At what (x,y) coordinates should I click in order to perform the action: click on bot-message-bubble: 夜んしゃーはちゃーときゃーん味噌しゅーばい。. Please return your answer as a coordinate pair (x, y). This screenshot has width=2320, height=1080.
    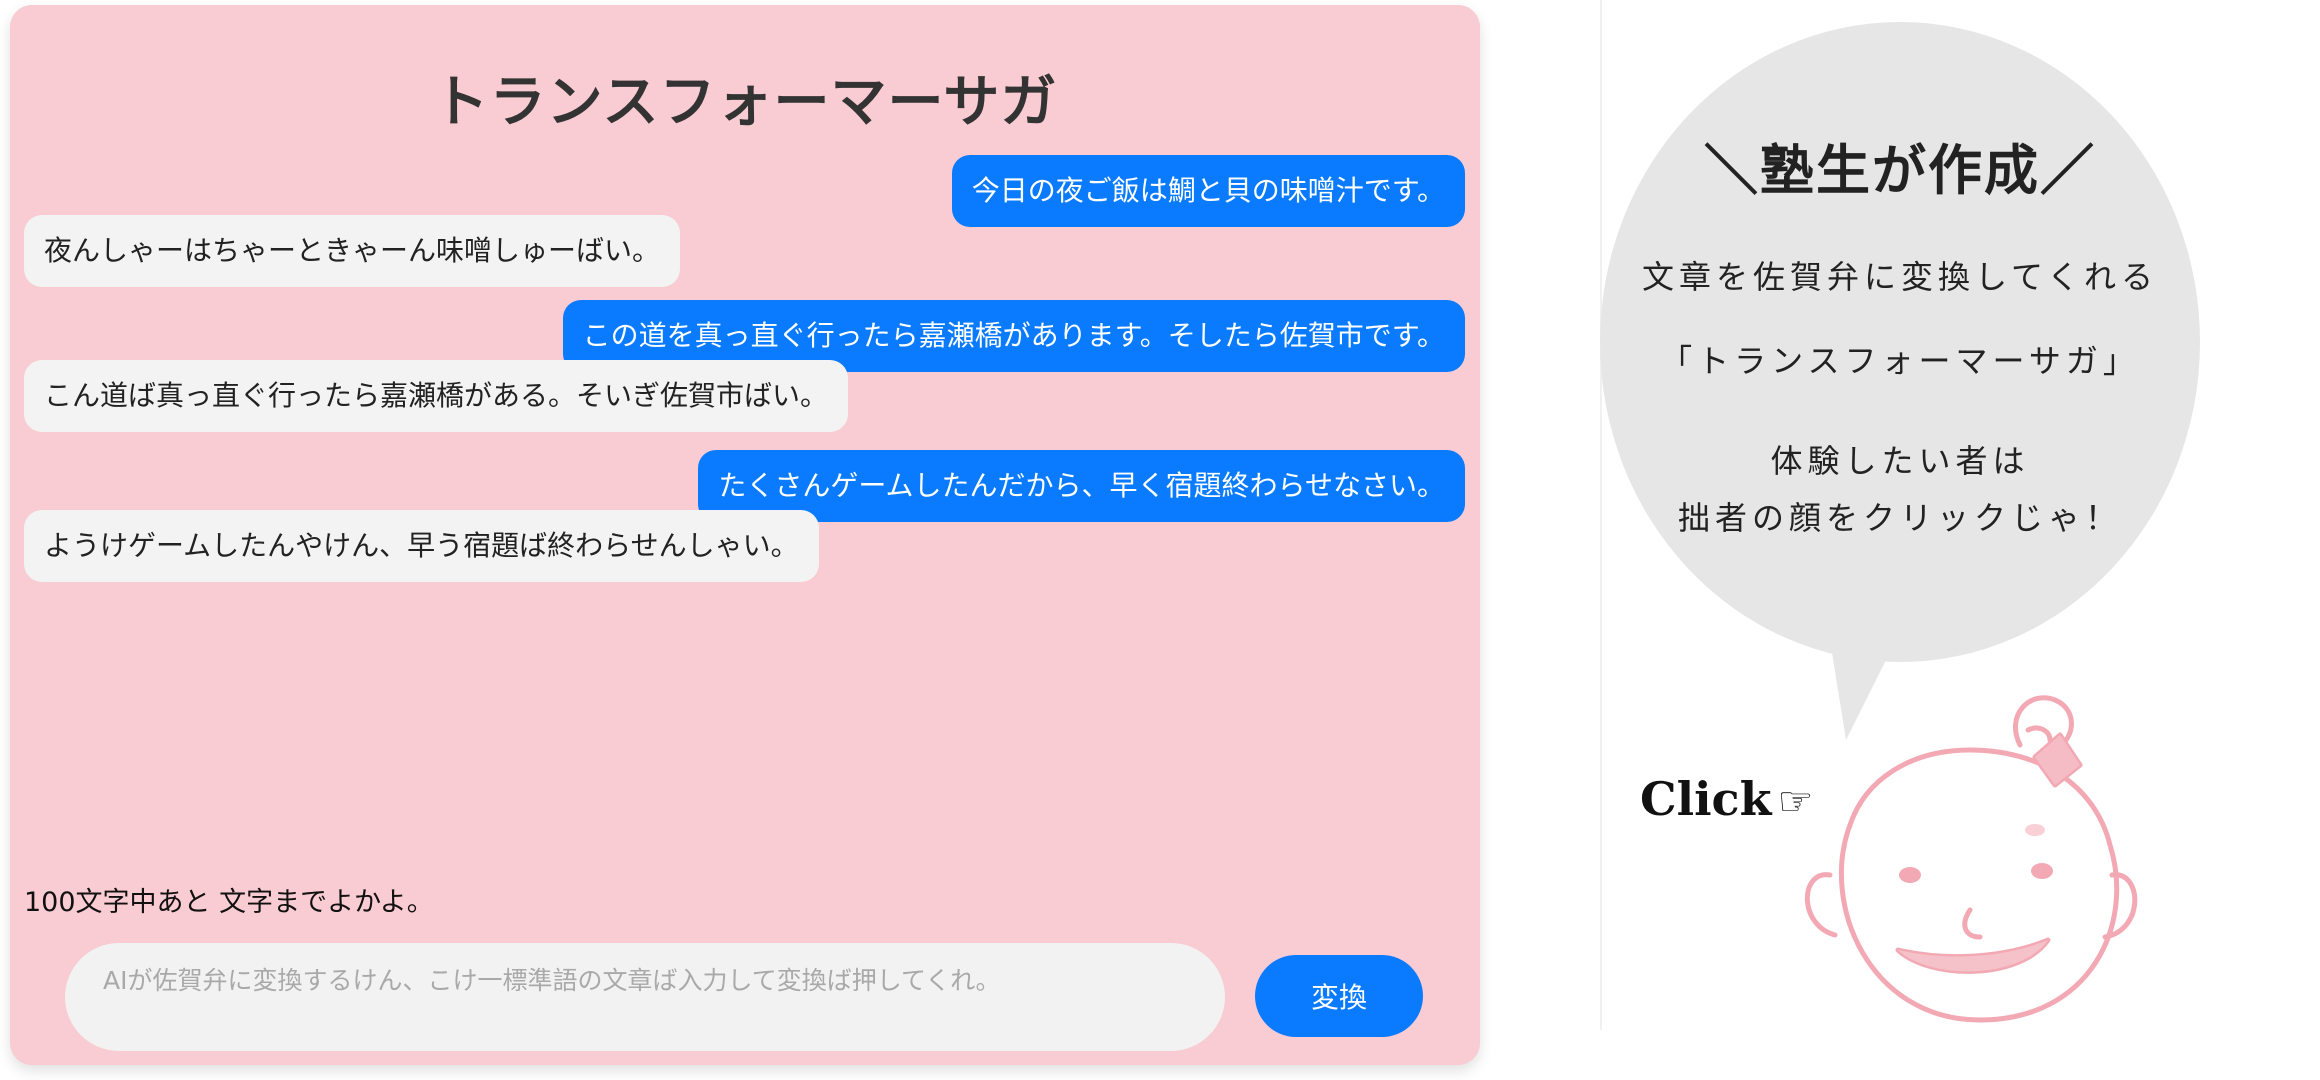
    Looking at the image, I should click on (352, 251).